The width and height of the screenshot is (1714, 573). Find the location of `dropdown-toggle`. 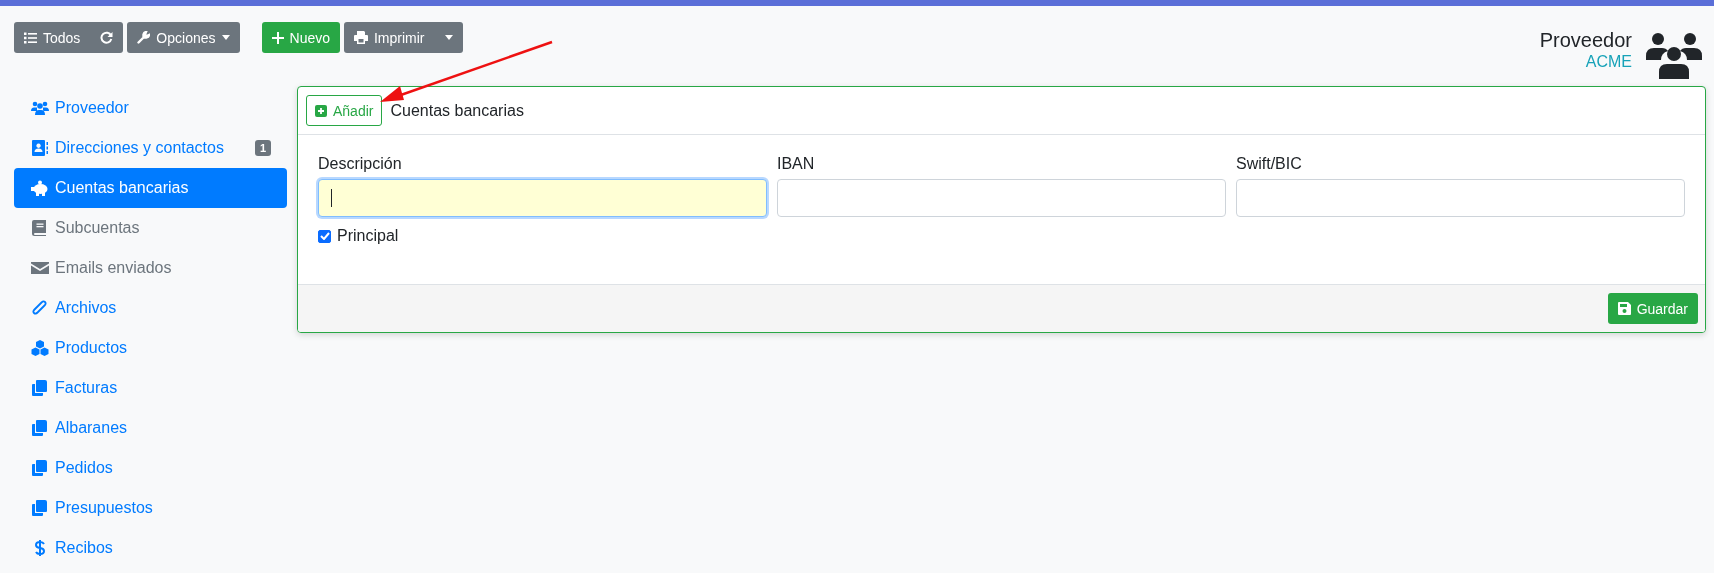

dropdown-toggle is located at coordinates (448, 37).